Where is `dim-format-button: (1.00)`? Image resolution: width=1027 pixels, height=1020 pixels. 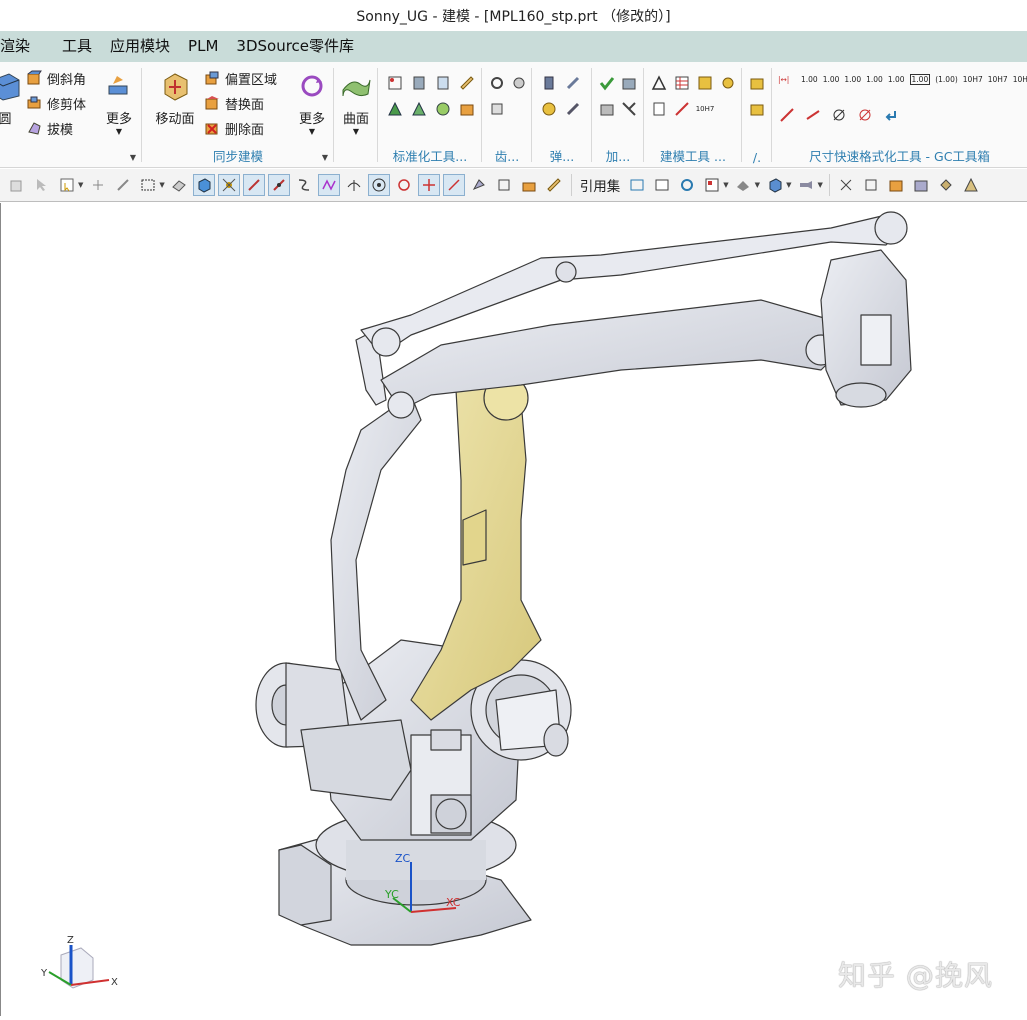
dim-format-button: (1.00) is located at coordinates (946, 79).